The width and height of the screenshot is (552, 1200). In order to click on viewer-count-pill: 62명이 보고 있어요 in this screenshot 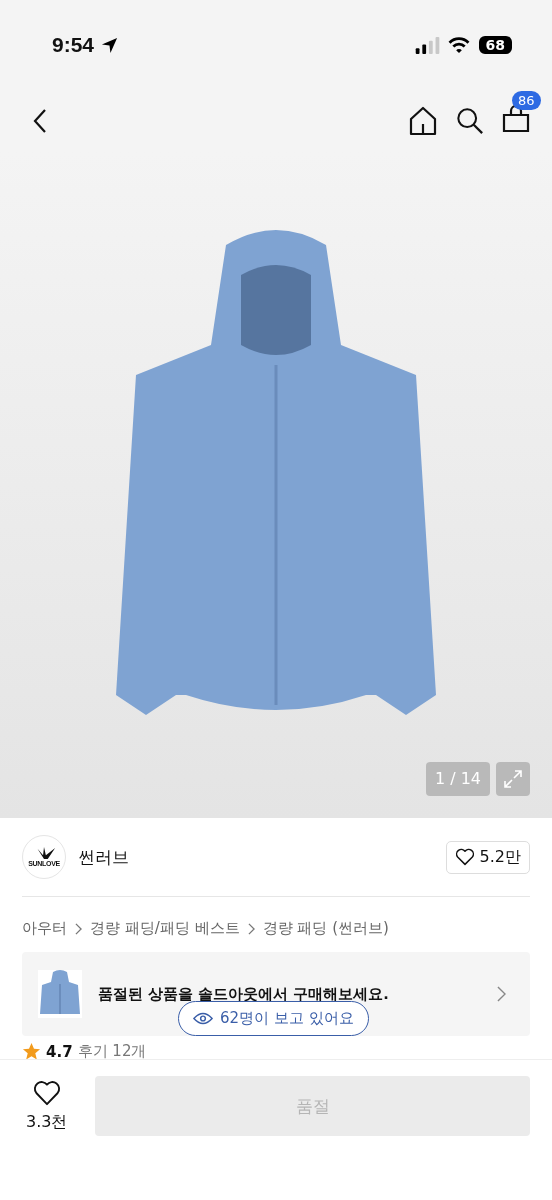, I will do `click(273, 1018)`.